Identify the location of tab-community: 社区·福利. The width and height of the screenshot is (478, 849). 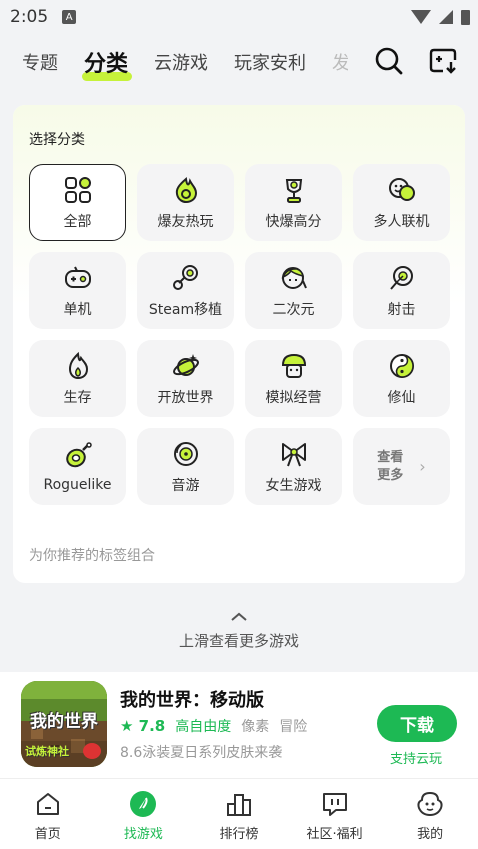
(335, 815).